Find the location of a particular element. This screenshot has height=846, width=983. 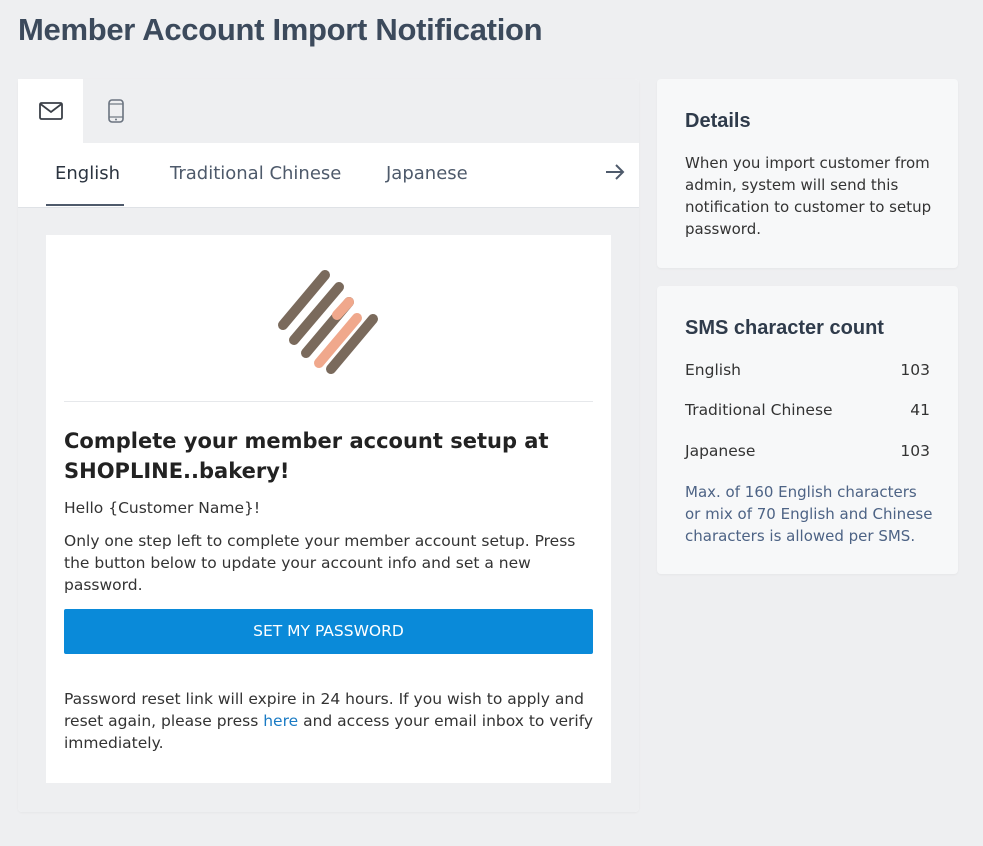

email-divider is located at coordinates (328, 401).